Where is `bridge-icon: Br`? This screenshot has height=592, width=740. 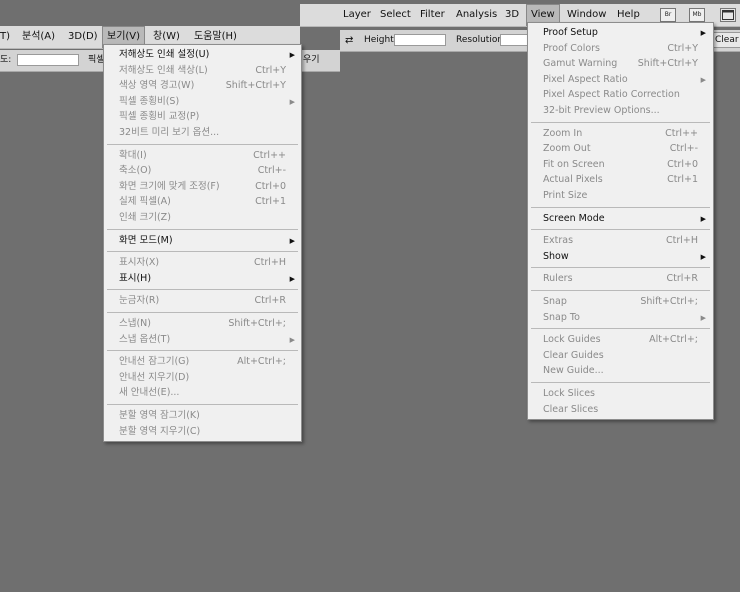 bridge-icon: Br is located at coordinates (668, 15).